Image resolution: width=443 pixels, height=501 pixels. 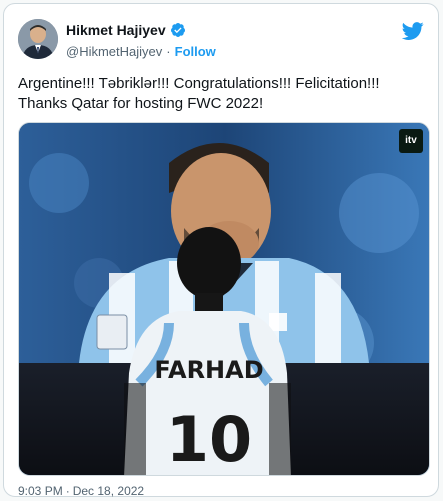 I want to click on author-handle-row: @HikmetHajiyev · Follow, so click(x=141, y=51).